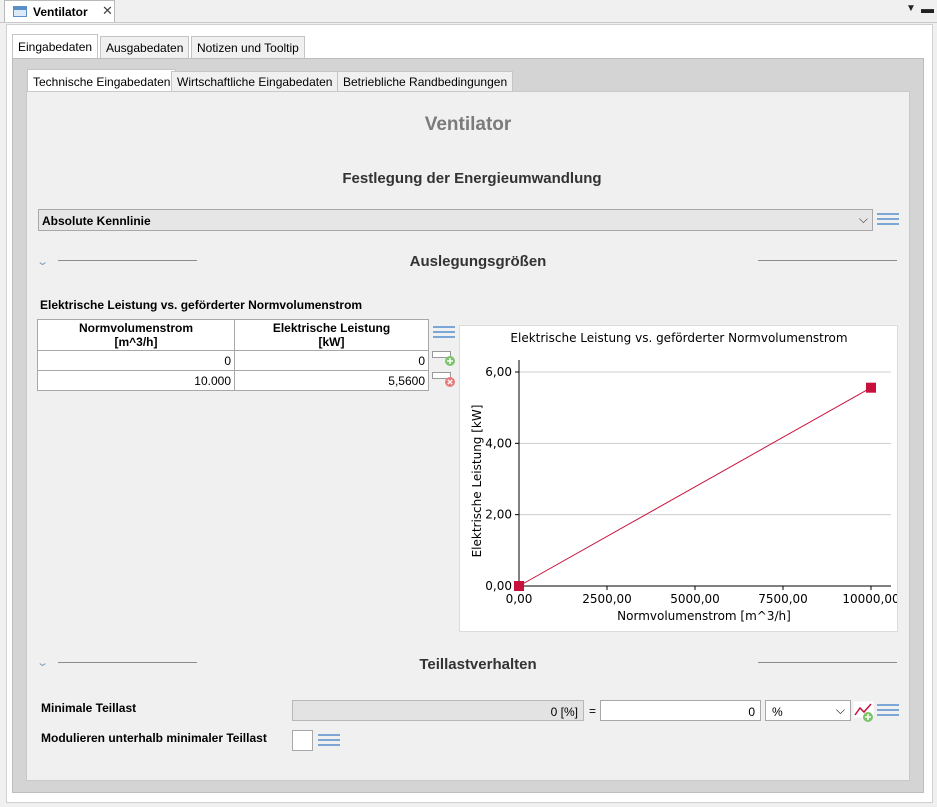 The image size is (937, 807). I want to click on x-tick-label: 10000,00, so click(869, 599).